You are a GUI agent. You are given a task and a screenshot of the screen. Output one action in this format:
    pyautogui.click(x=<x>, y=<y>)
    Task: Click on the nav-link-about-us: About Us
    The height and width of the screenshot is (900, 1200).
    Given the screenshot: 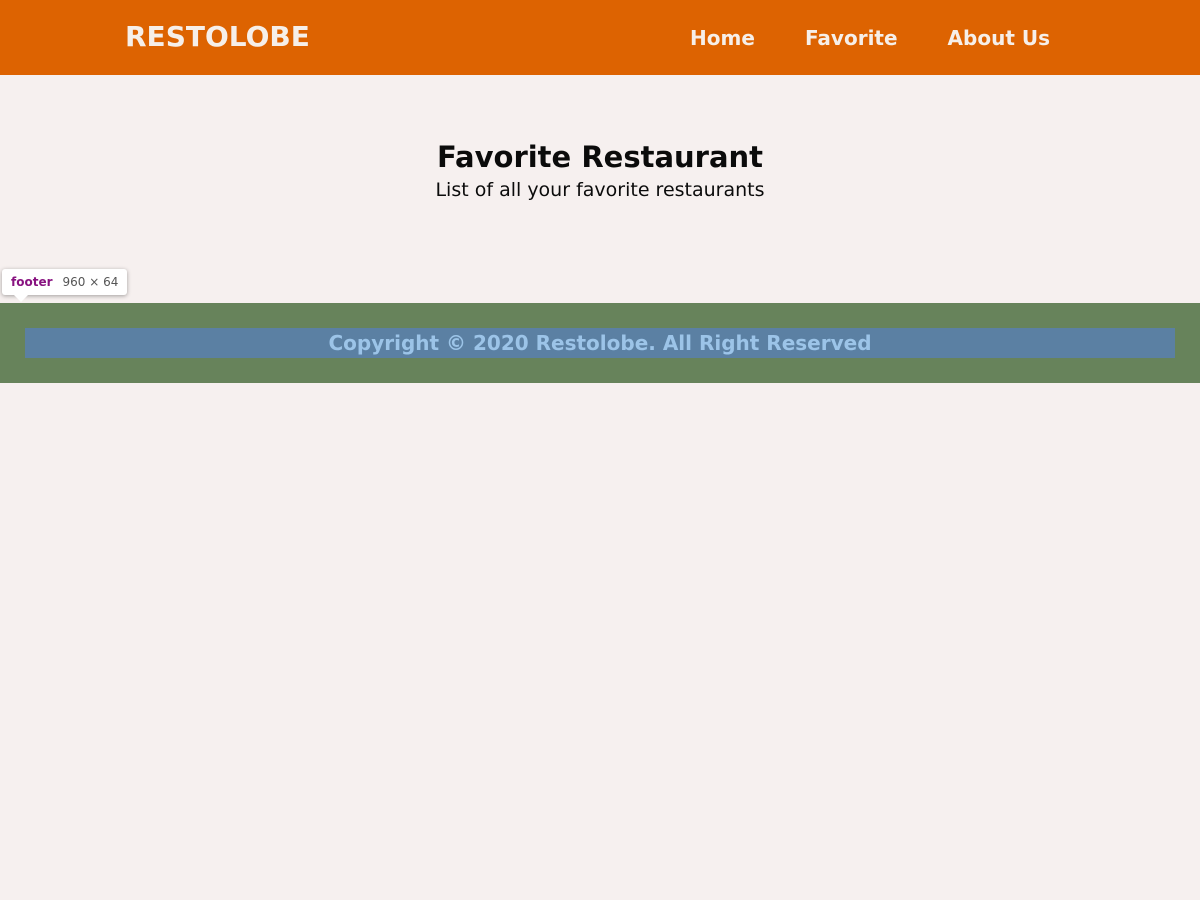 What is the action you would take?
    pyautogui.click(x=999, y=38)
    